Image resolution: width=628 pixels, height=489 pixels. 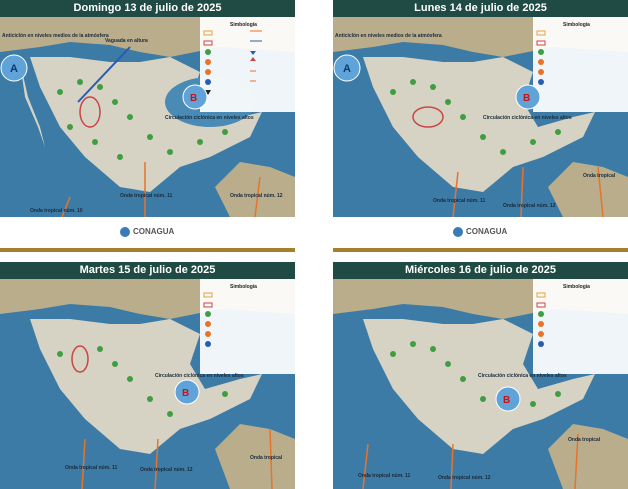 What do you see at coordinates (147, 8) in the screenshot?
I see `panel-title: Domingo 13 de julio de 2025` at bounding box center [147, 8].